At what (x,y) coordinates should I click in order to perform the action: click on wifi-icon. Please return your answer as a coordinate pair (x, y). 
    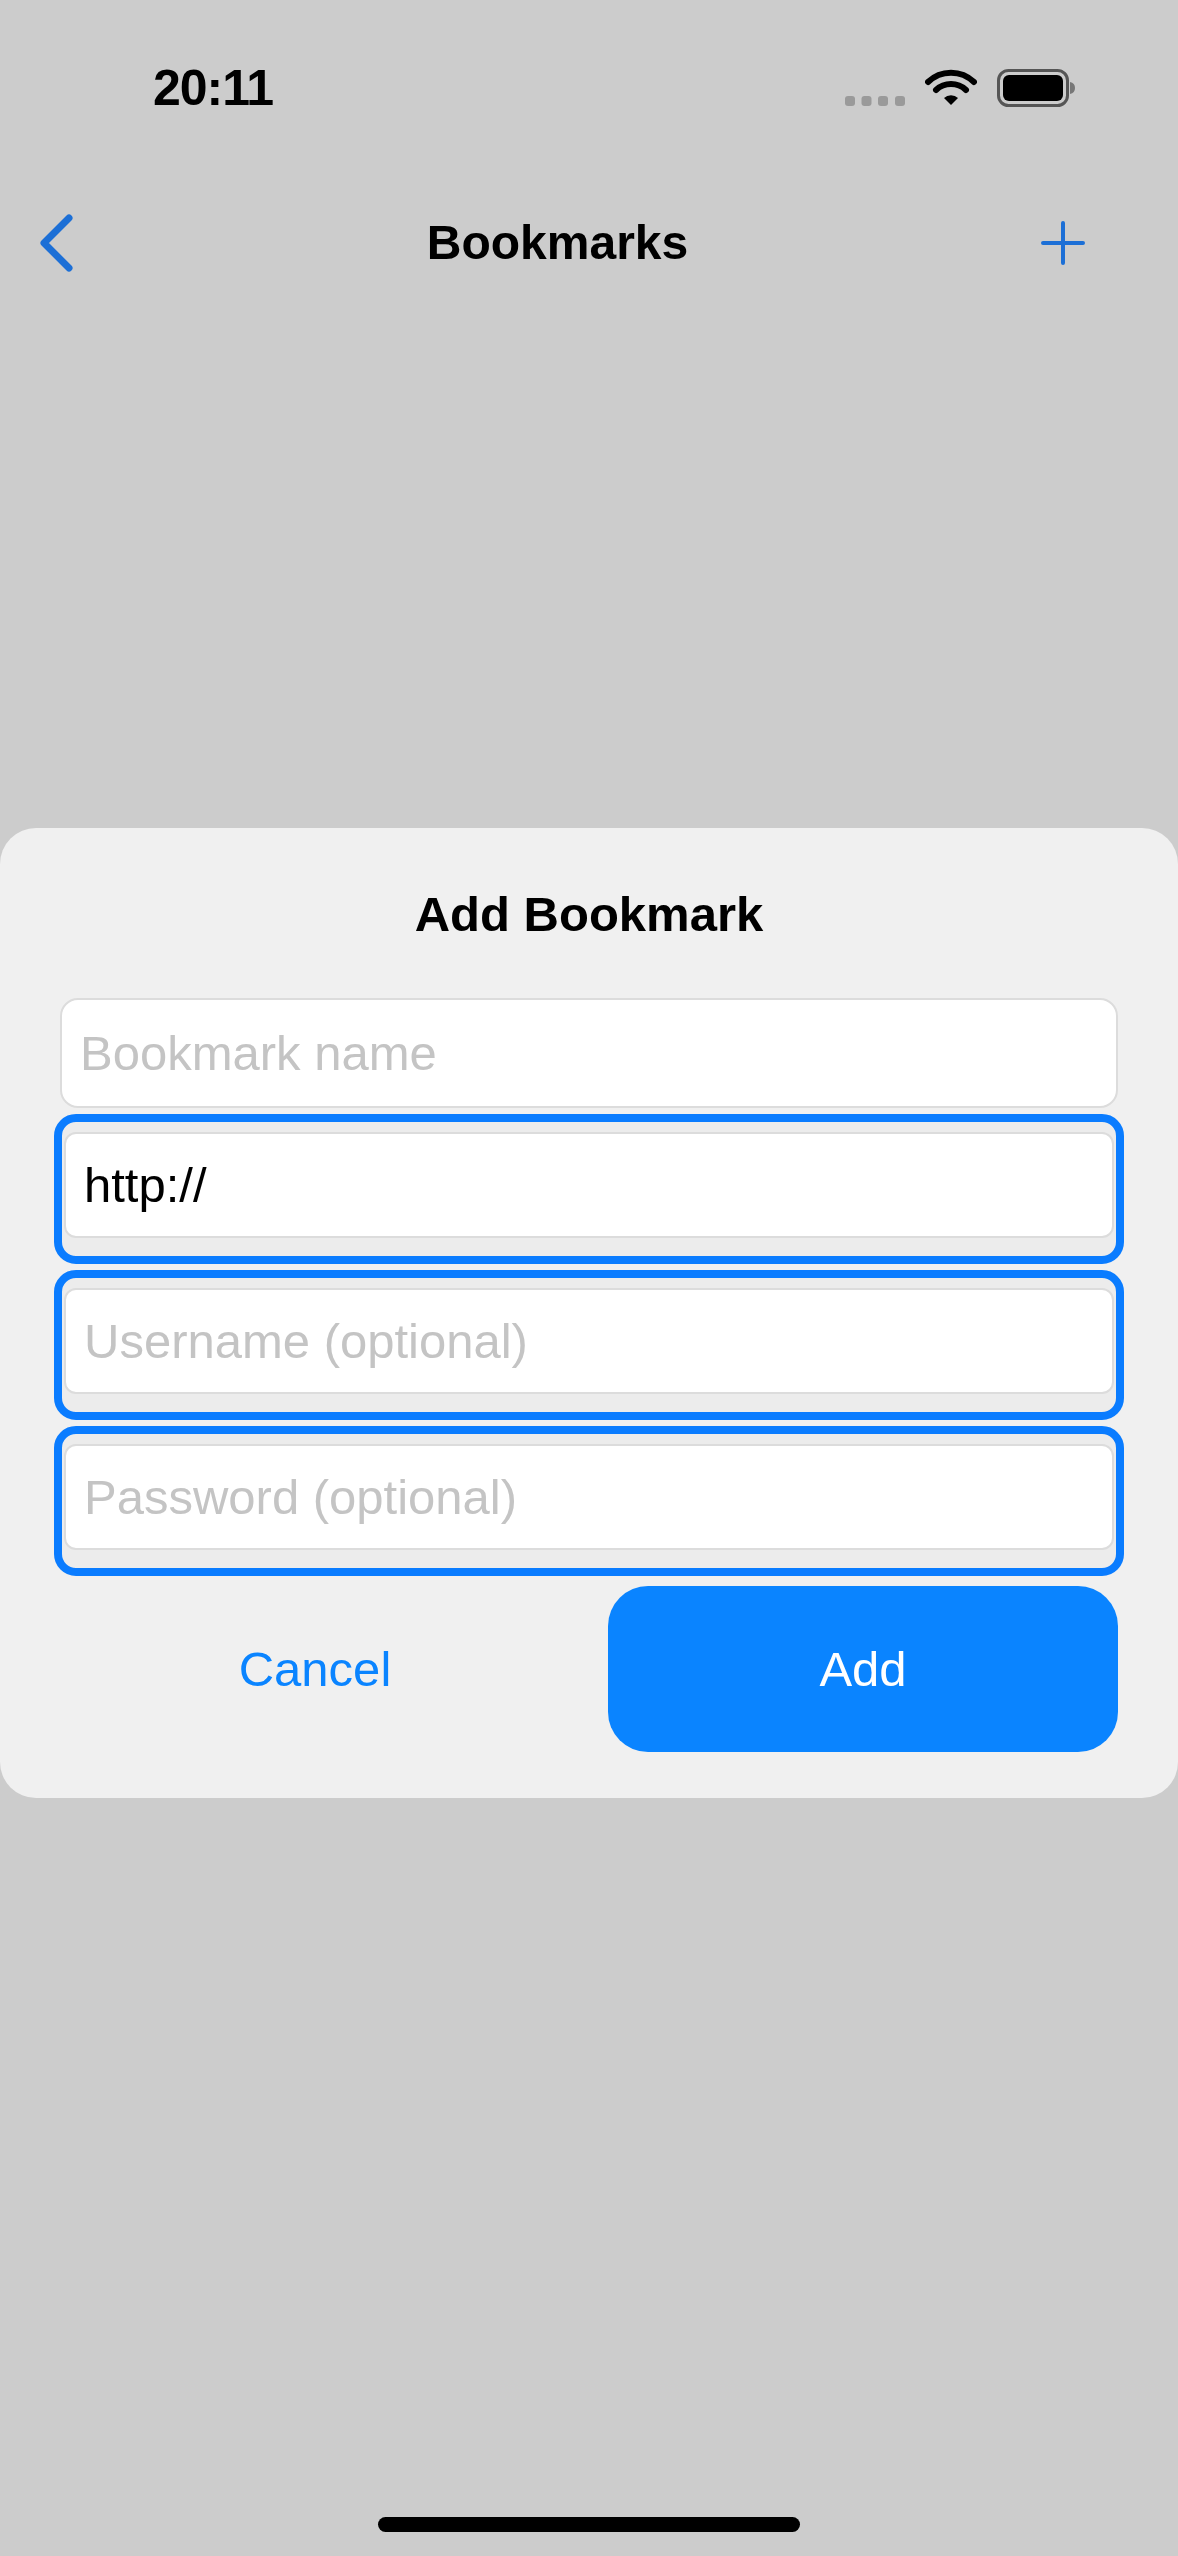
    Looking at the image, I should click on (951, 88).